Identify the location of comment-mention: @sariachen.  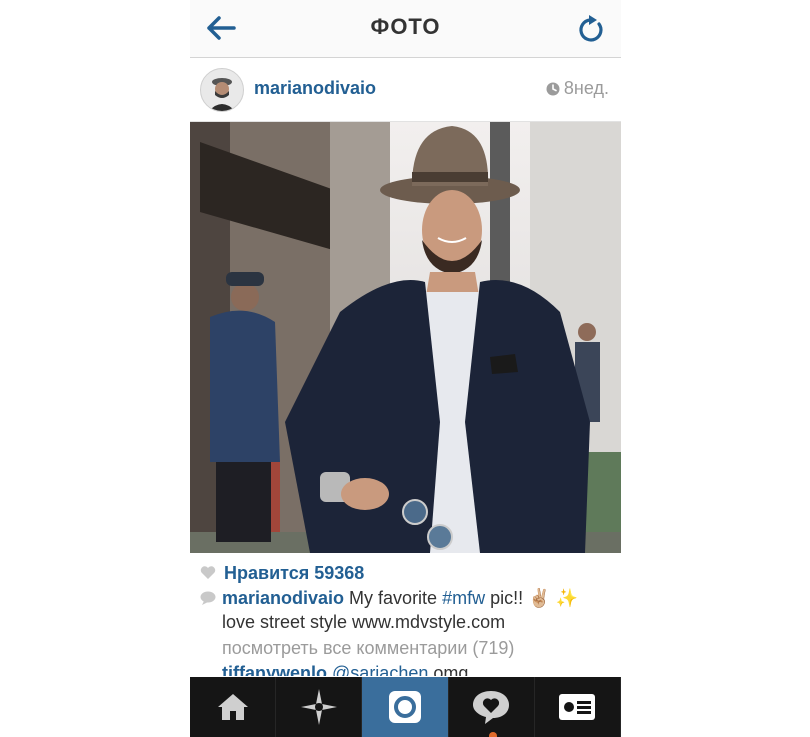
(380, 669).